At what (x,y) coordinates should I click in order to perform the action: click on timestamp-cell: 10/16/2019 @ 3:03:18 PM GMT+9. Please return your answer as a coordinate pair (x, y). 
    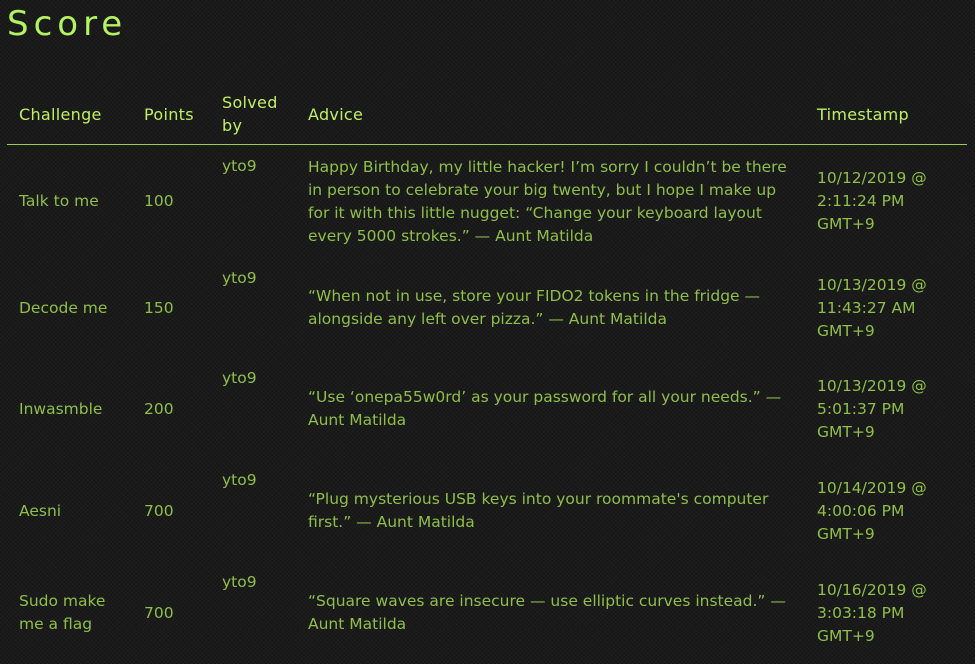
    Looking at the image, I should click on (886, 613).